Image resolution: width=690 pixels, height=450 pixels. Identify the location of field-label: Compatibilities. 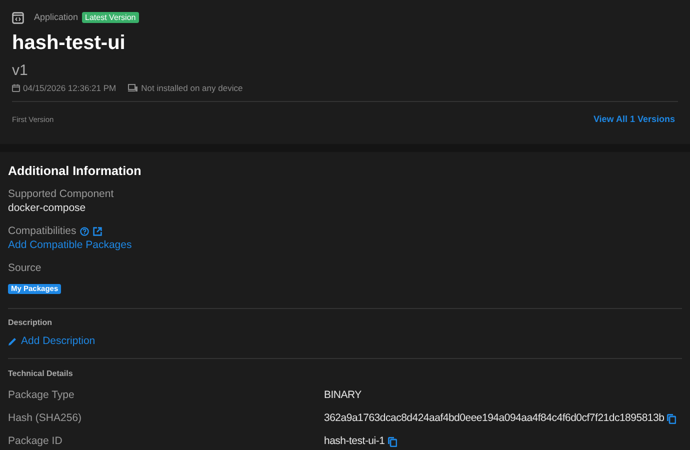
(42, 231).